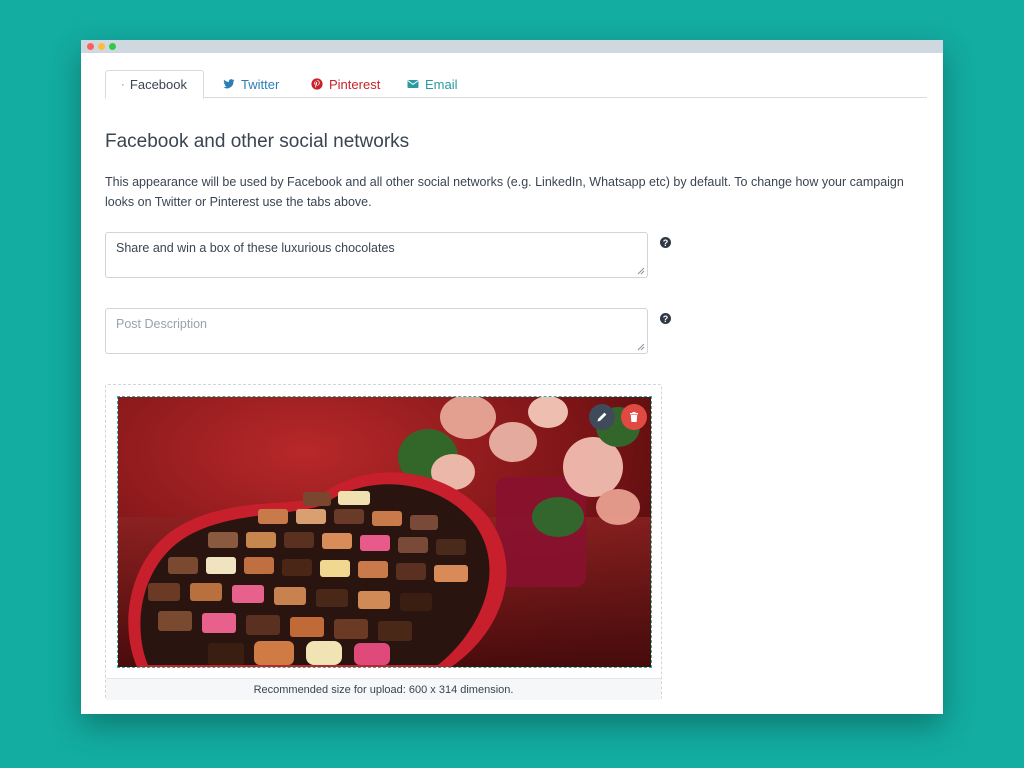 This screenshot has height=768, width=1024. What do you see at coordinates (665, 242) in the screenshot?
I see `post-title-help-icon: ?` at bounding box center [665, 242].